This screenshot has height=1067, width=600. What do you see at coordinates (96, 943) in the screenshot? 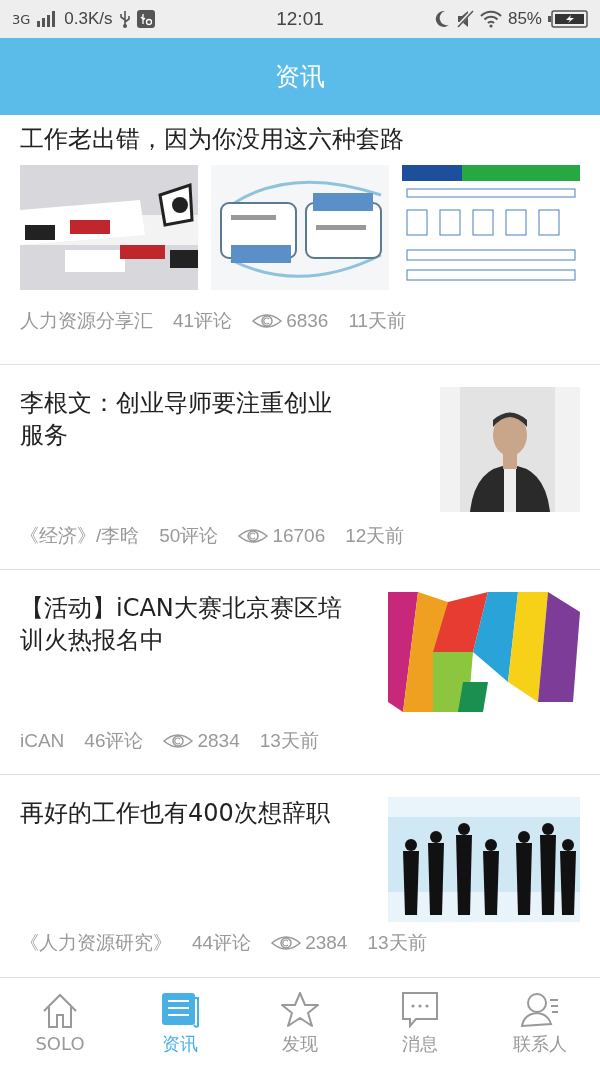
I see `source-label: 《人力资源研究》` at bounding box center [96, 943].